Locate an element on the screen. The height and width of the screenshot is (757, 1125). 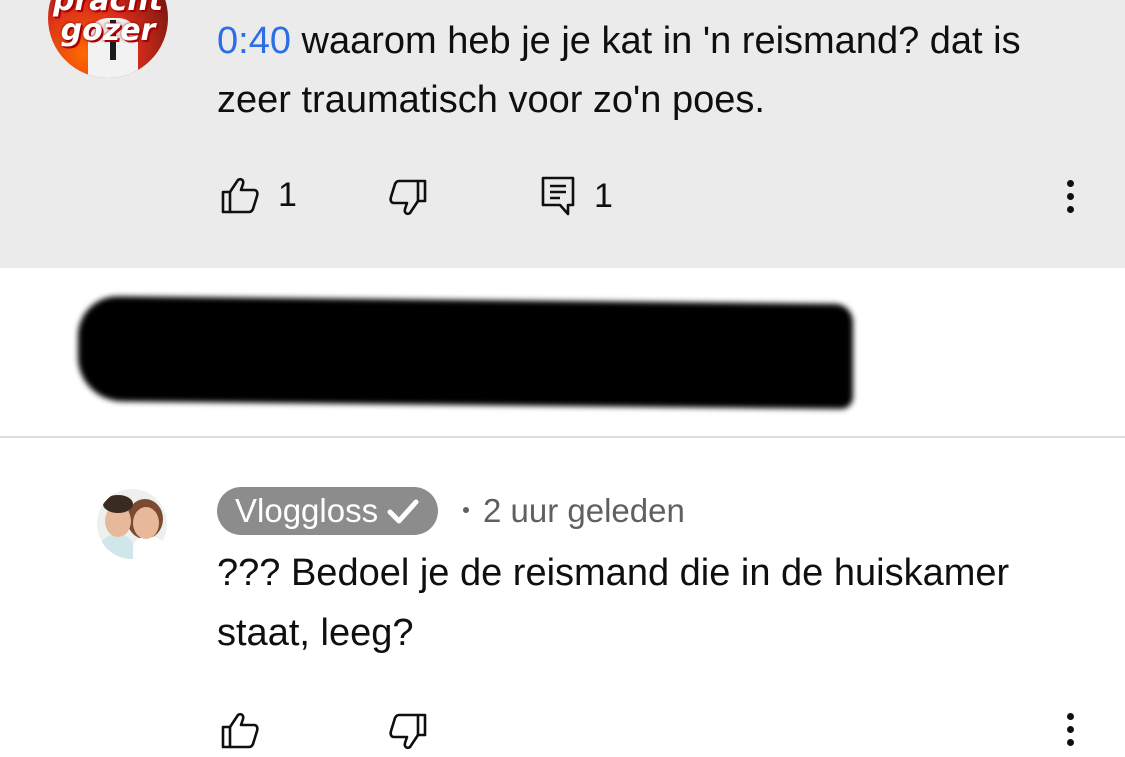
reply-like-button is located at coordinates (240, 730).